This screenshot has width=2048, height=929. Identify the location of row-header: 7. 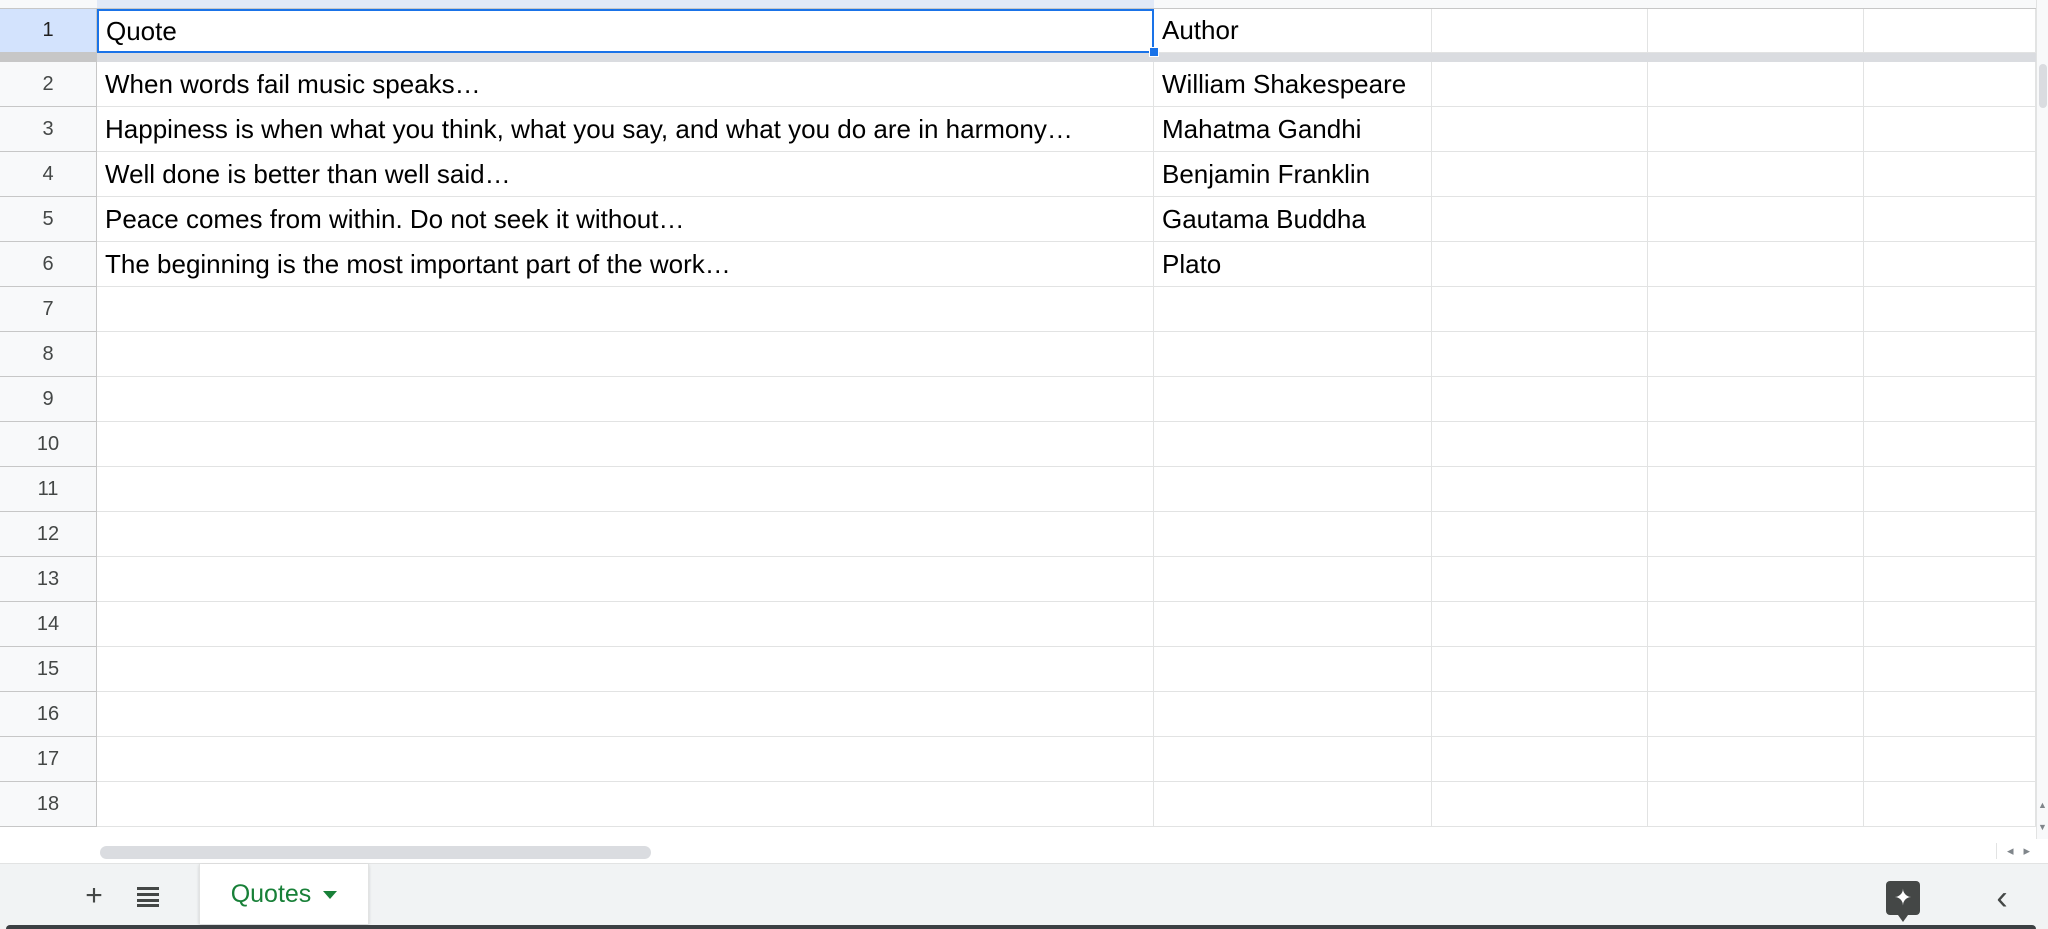
(48, 309).